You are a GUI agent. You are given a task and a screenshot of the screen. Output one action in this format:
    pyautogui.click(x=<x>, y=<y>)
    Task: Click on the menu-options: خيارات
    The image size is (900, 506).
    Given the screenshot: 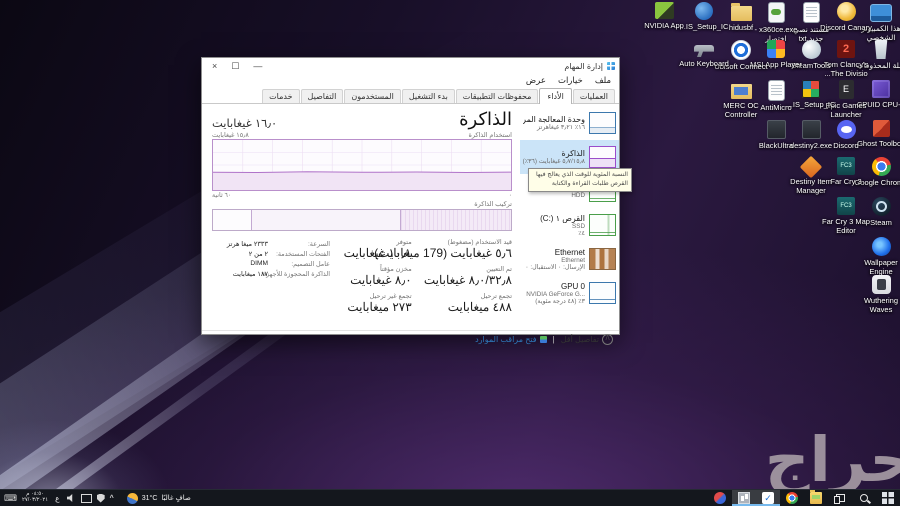 What is the action you would take?
    pyautogui.click(x=570, y=80)
    